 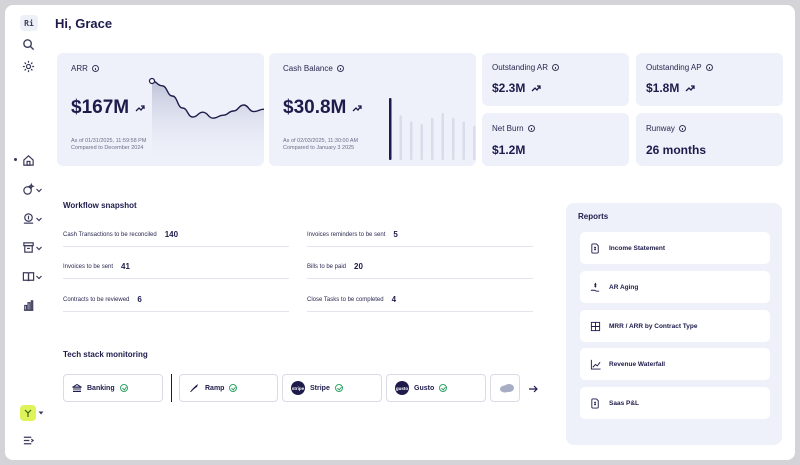 I want to click on settings-icon, so click(x=28, y=66).